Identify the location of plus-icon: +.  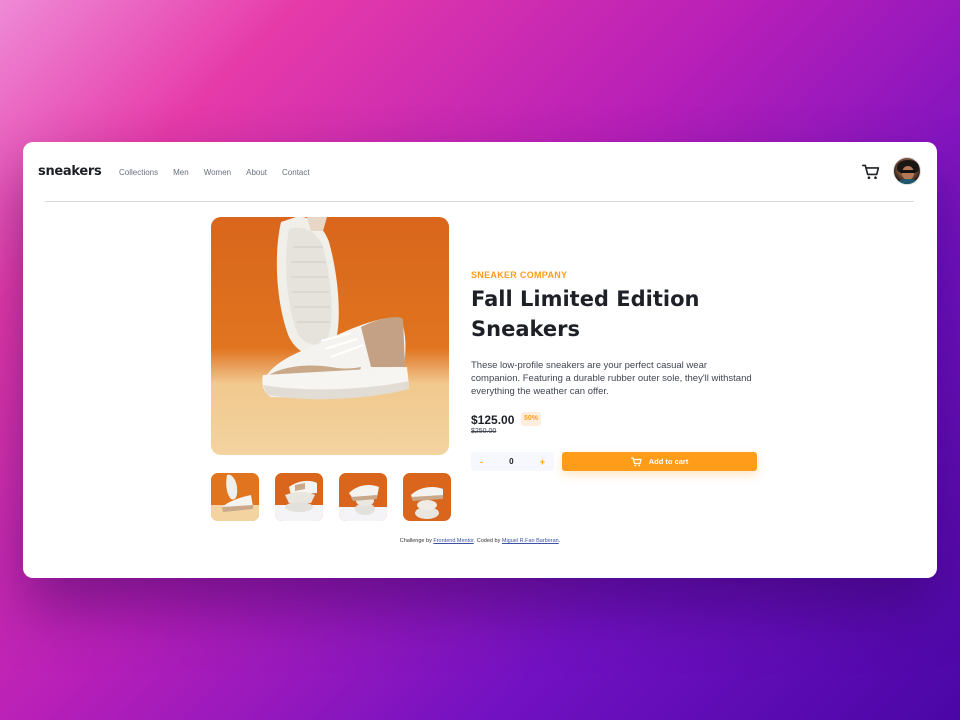
(542, 462).